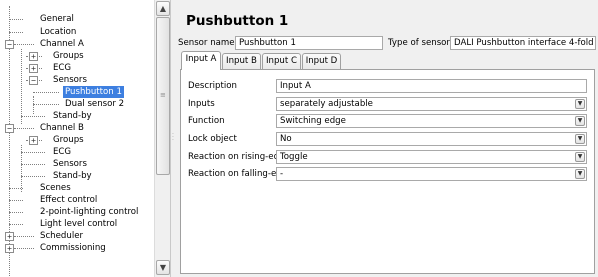 This screenshot has width=598, height=277. I want to click on param-row-lock-object: Lock object No ▼, so click(387, 139).